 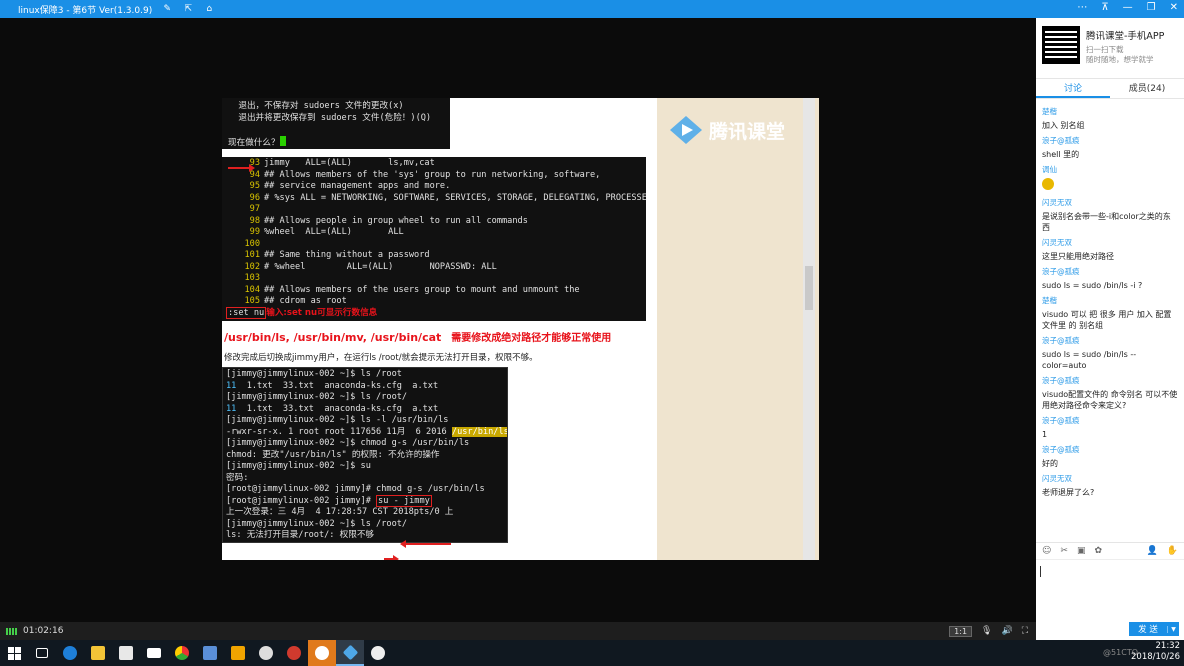 What do you see at coordinates (809, 288) in the screenshot?
I see `scrollbar-thumb` at bounding box center [809, 288].